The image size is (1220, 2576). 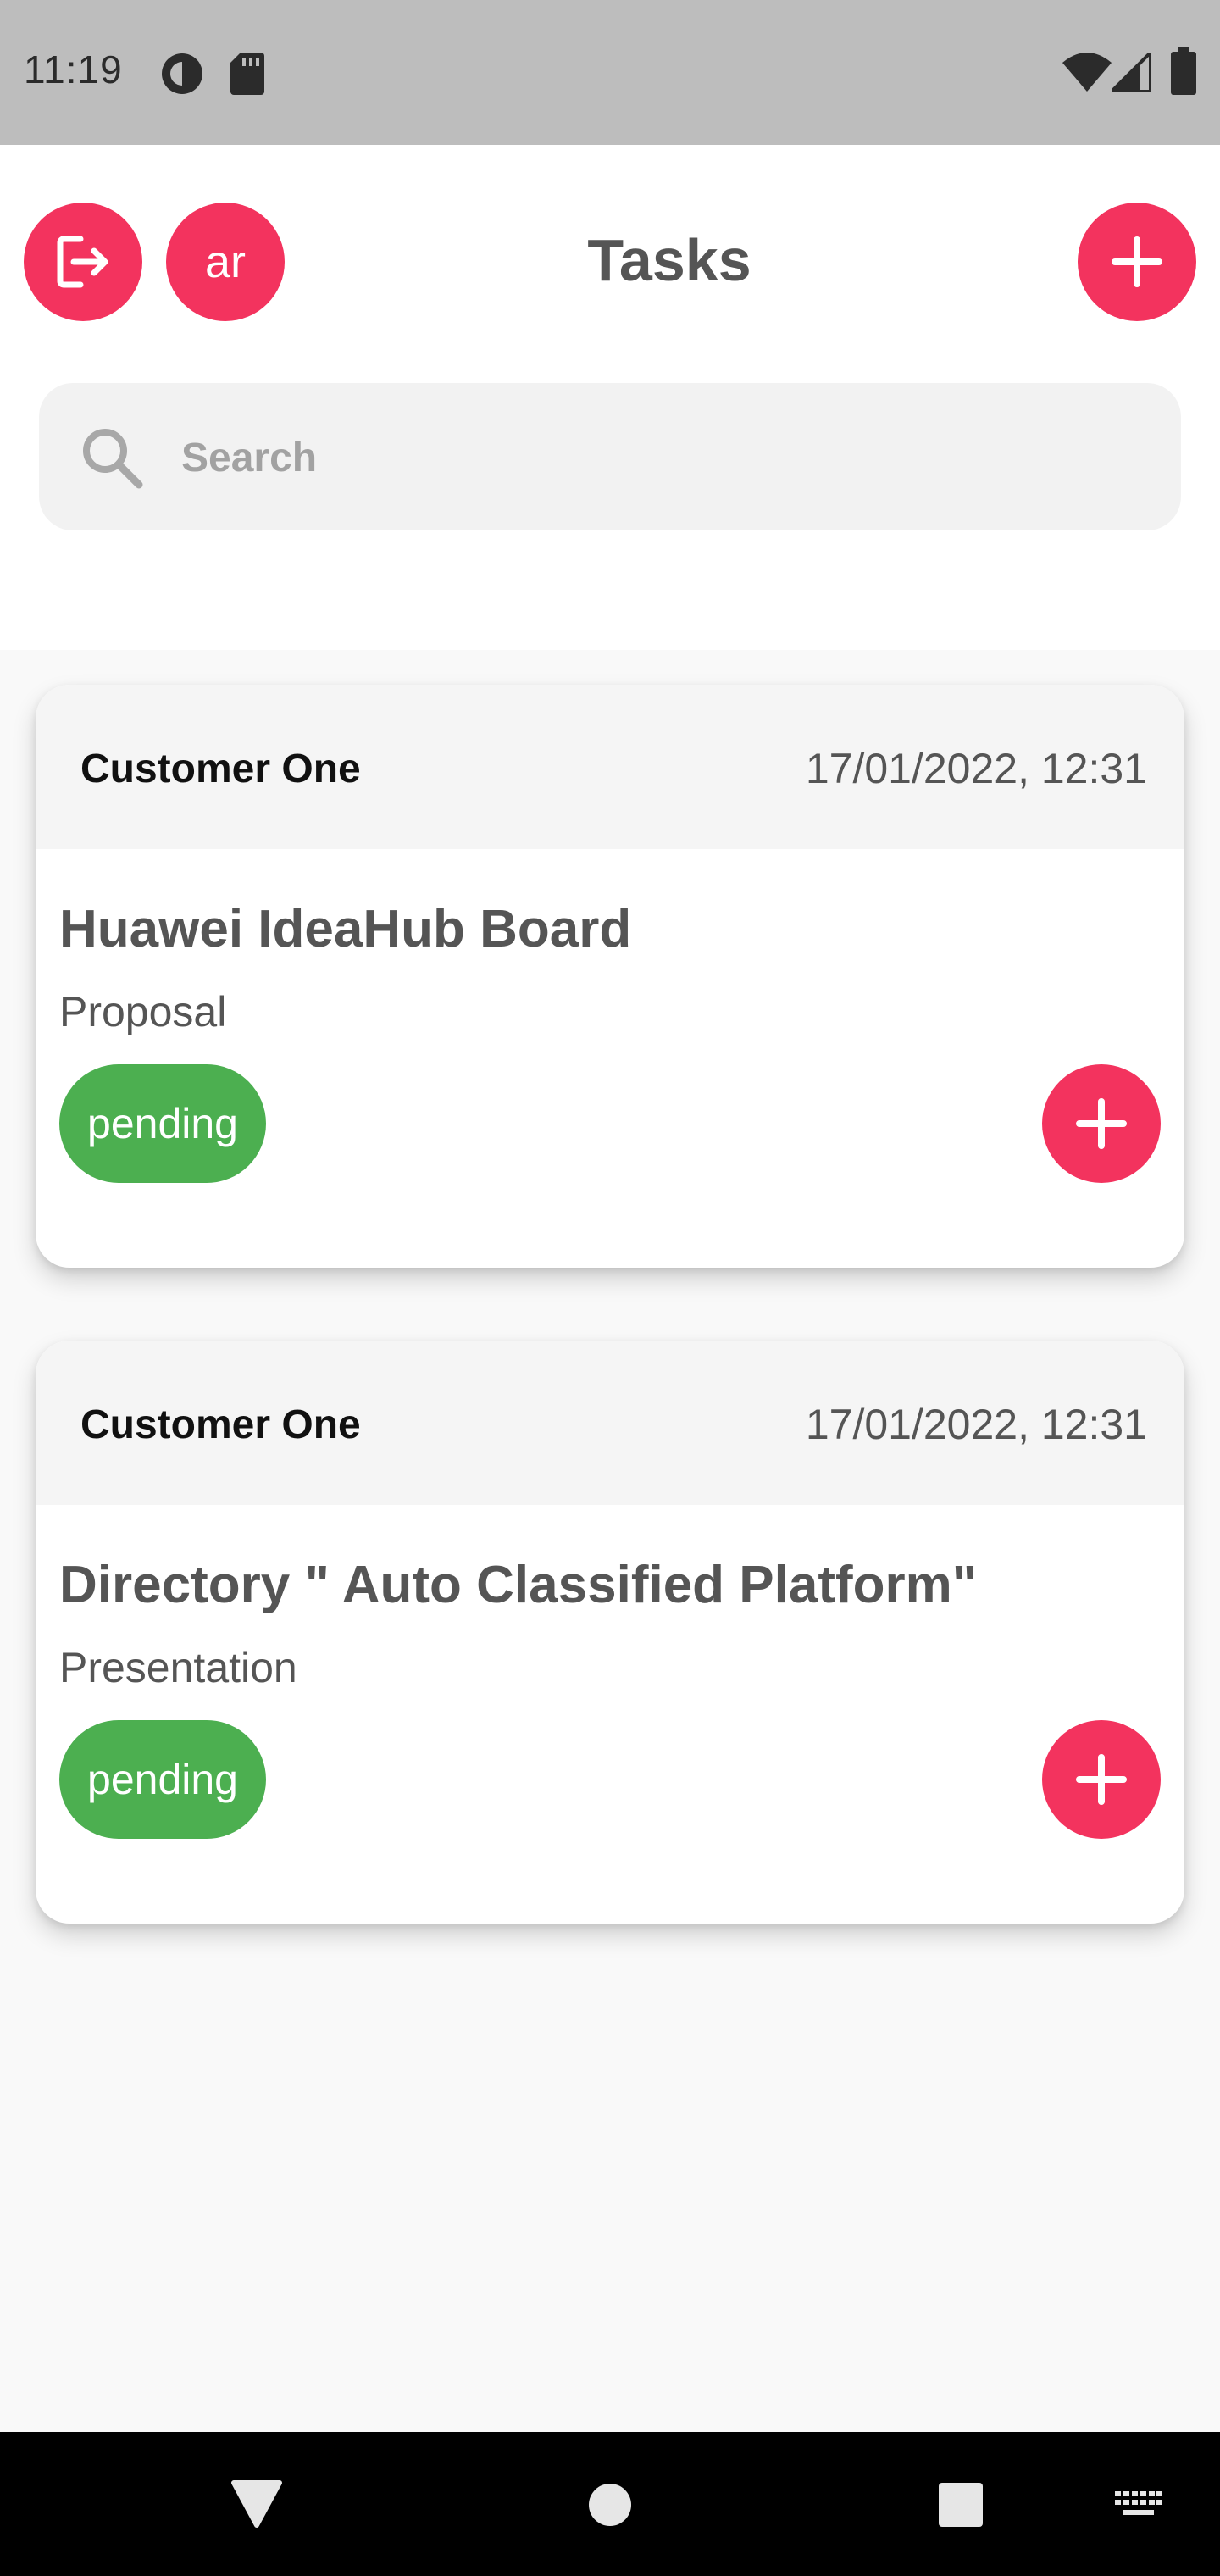 I want to click on data-saver-icon, so click(x=182, y=73).